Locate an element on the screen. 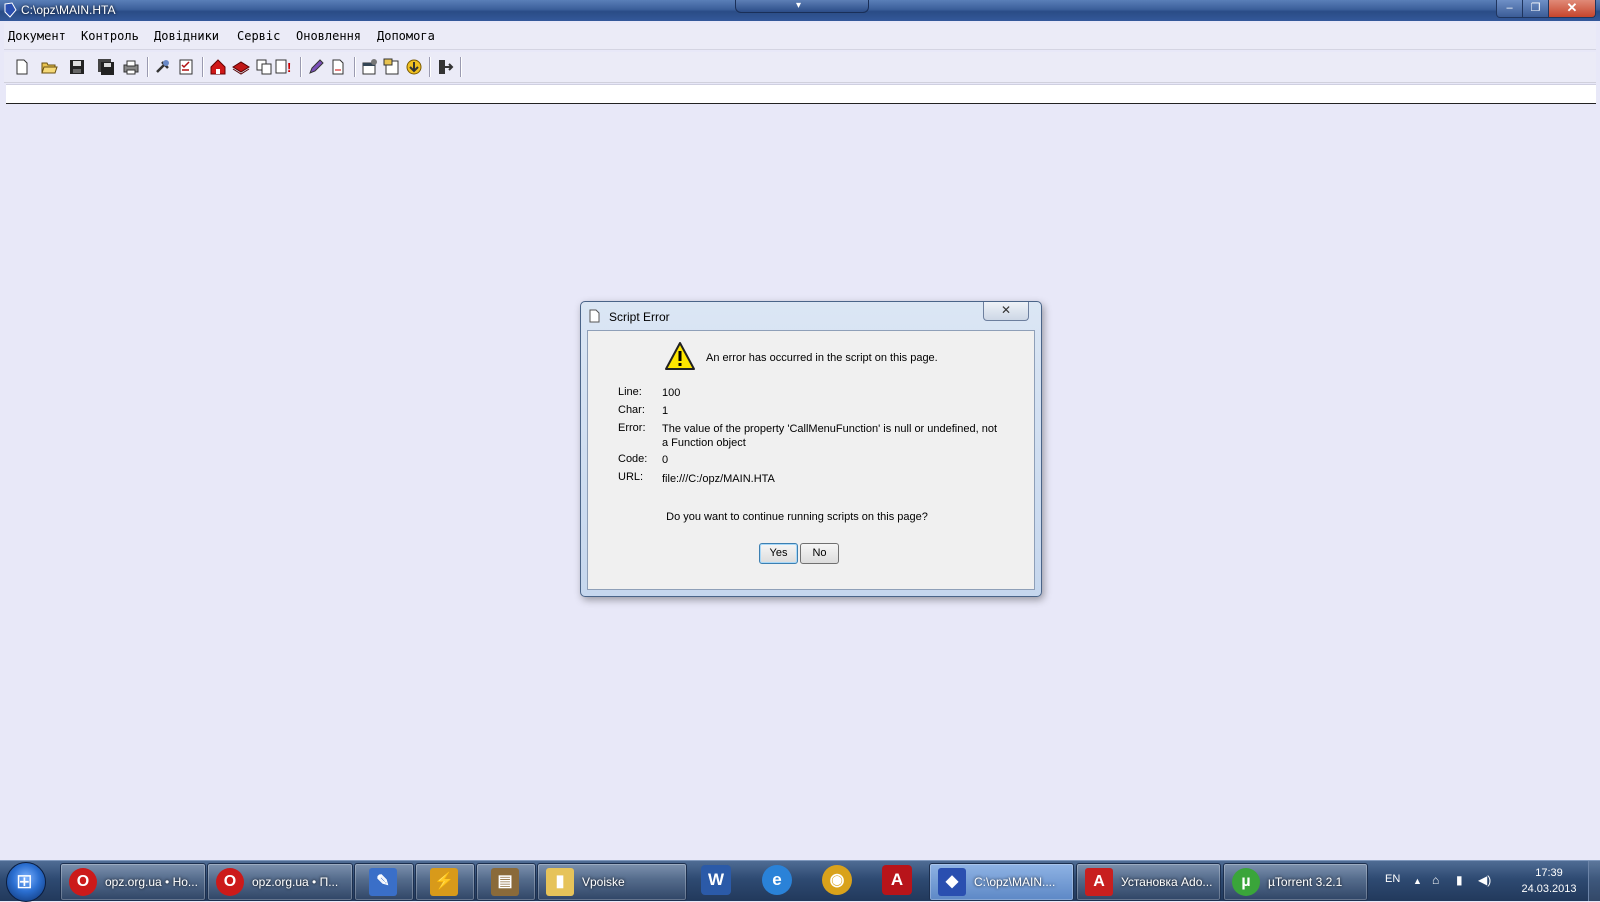 The width and height of the screenshot is (1600, 902). menu-item-document: Документ is located at coordinates (37, 36).